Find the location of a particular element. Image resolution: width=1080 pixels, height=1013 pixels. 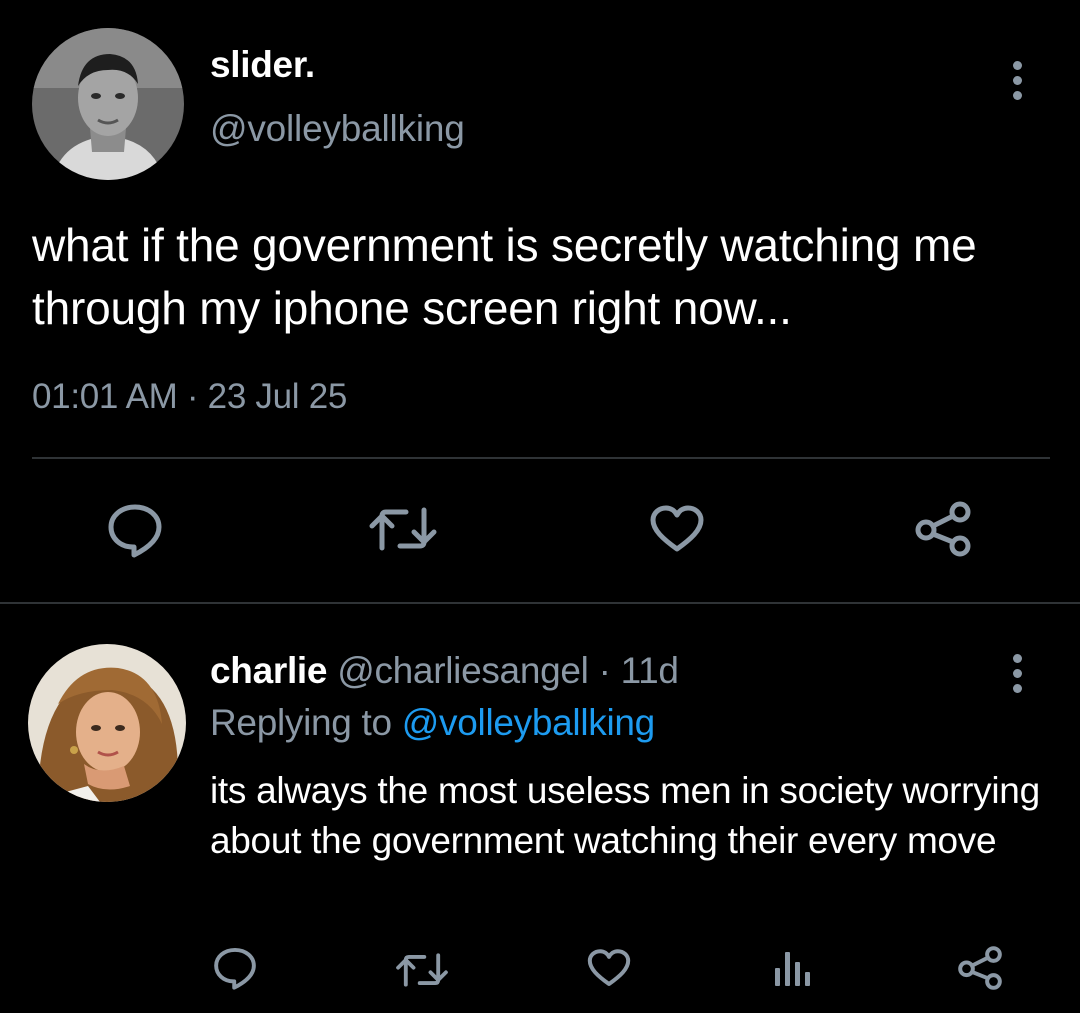

replying-to-label: Replying to is located at coordinates (301, 722).